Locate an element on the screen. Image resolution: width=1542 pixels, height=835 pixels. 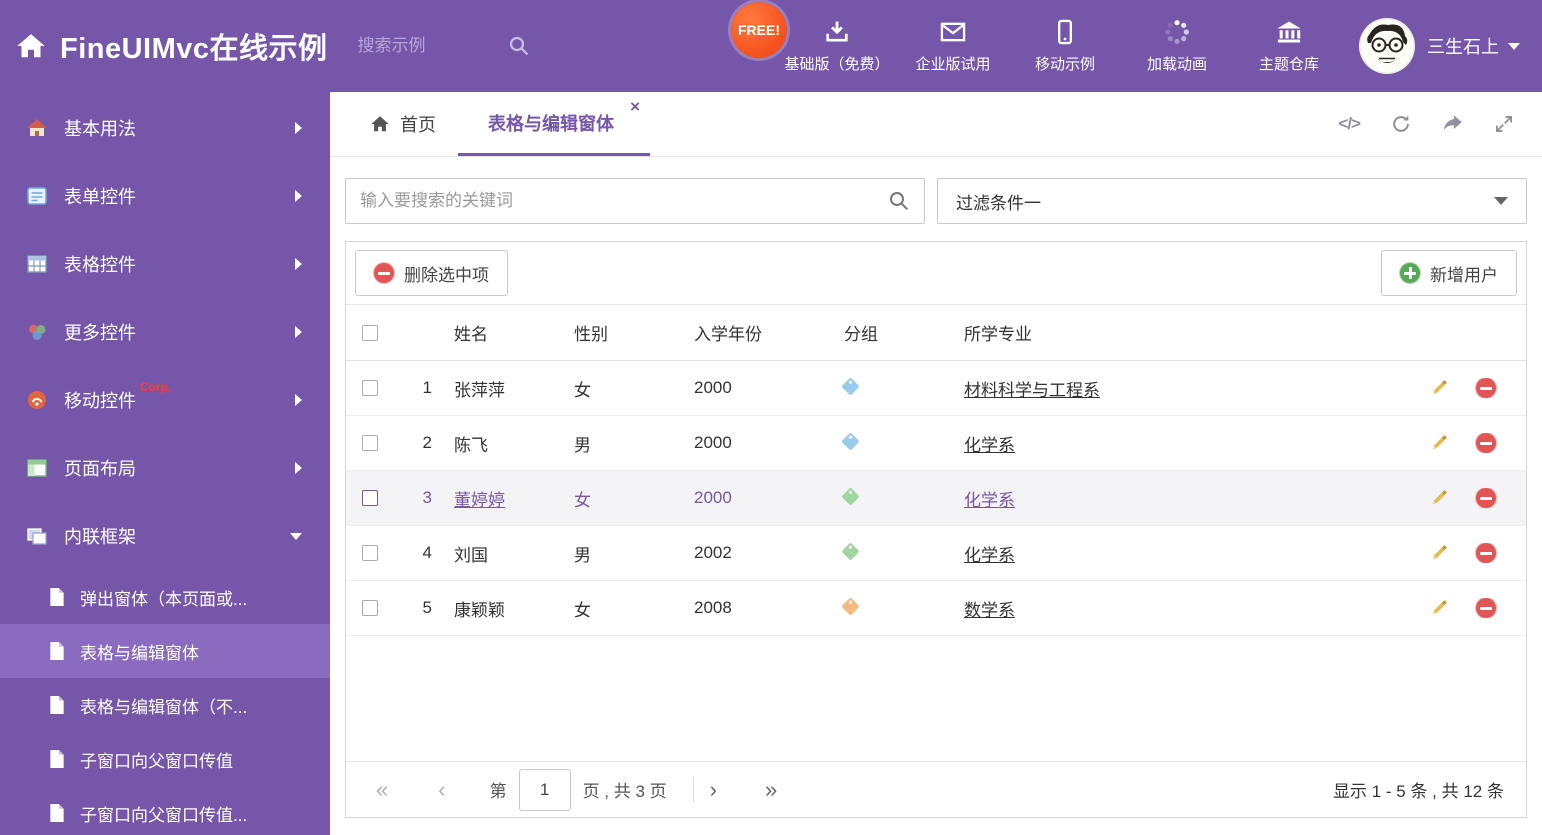
grid-toolbar: 删除选中项 新增用户 is located at coordinates (936, 273).